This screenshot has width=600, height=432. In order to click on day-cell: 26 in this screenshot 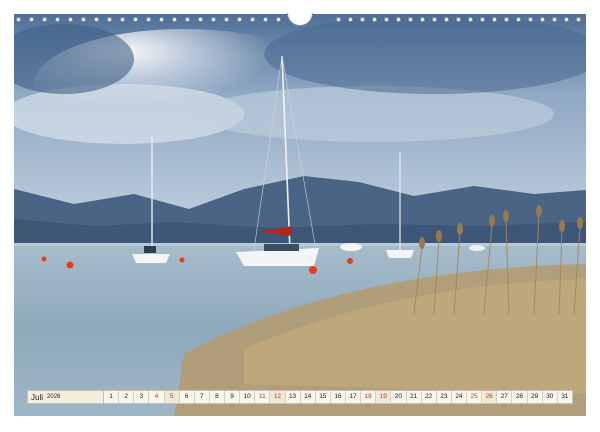, I will do `click(490, 397)`.